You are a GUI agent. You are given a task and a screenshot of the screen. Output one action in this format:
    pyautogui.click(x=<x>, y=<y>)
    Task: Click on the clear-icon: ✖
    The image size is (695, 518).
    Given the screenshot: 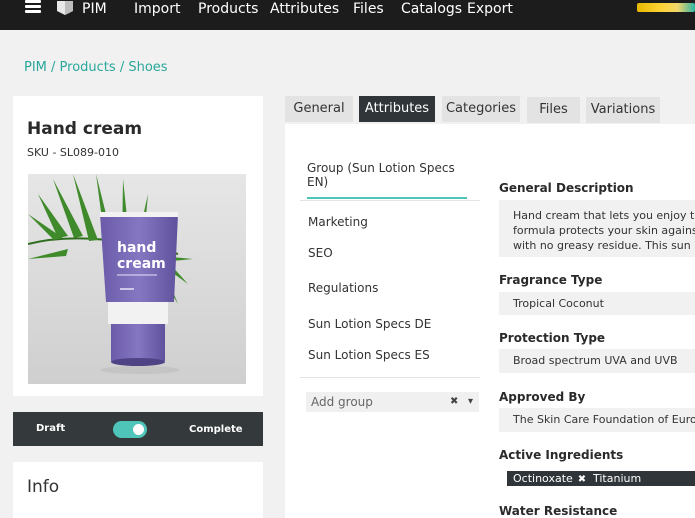 What is the action you would take?
    pyautogui.click(x=454, y=401)
    